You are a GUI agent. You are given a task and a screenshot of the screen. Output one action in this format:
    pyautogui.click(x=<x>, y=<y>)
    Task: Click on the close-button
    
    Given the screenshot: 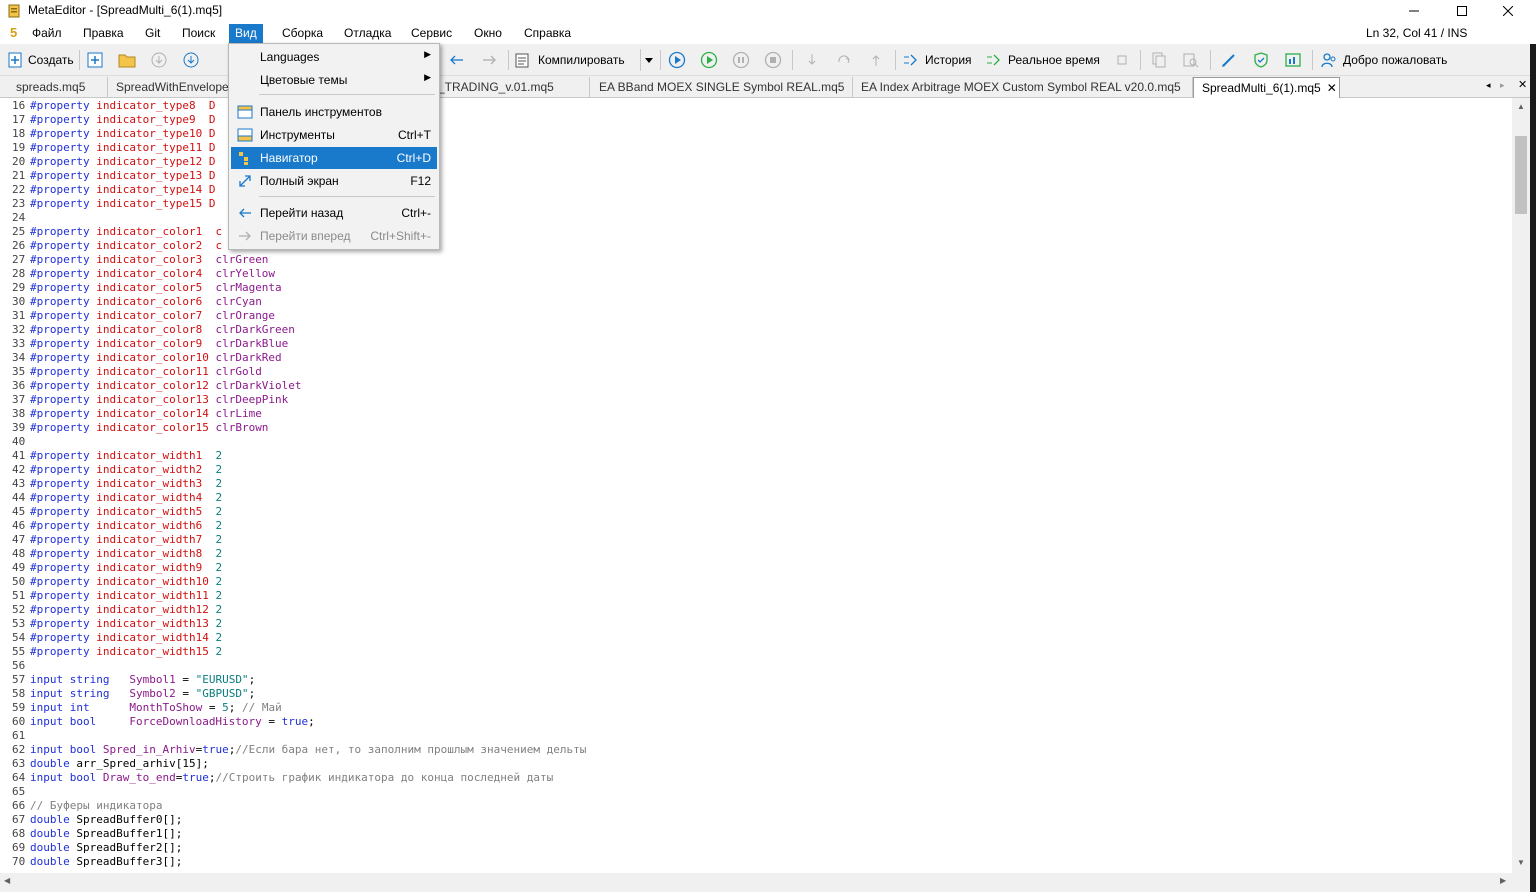 What is the action you would take?
    pyautogui.click(x=1508, y=11)
    